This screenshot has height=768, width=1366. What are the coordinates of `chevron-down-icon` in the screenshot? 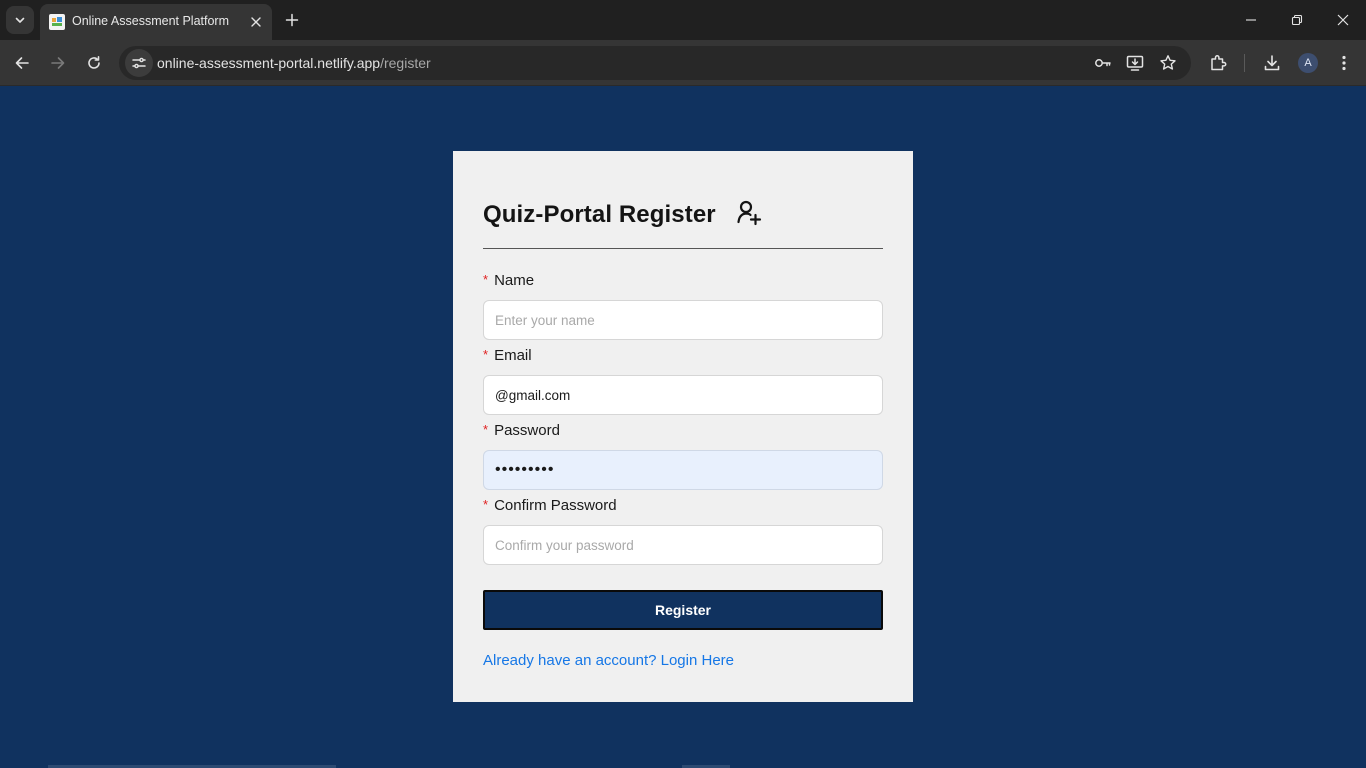 It's located at (20, 20).